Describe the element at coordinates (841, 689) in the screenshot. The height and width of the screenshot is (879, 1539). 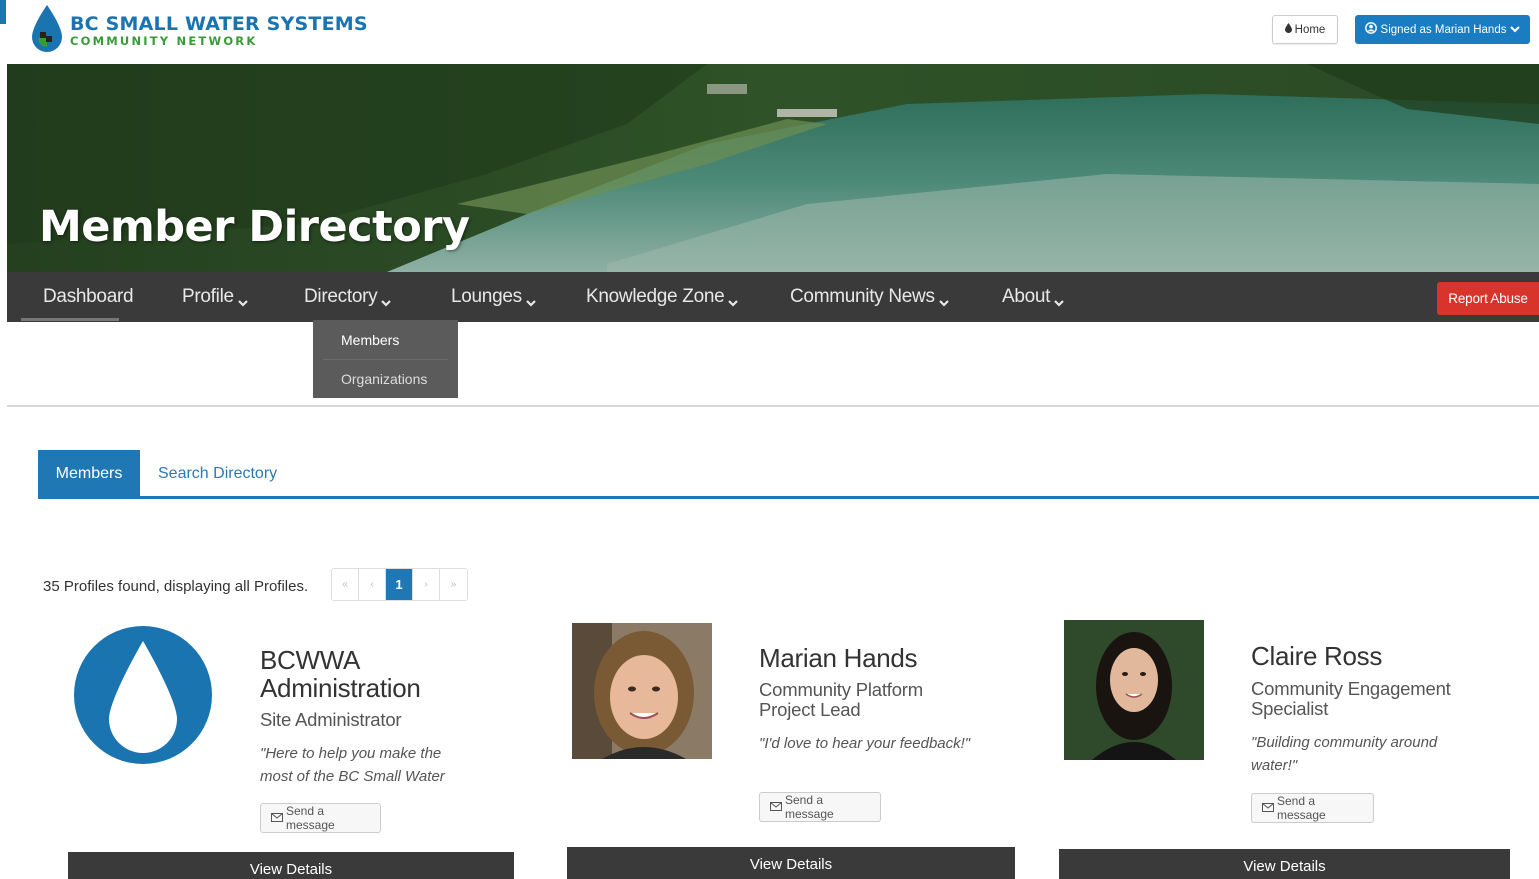
I see `role-line: Community Platform` at that location.